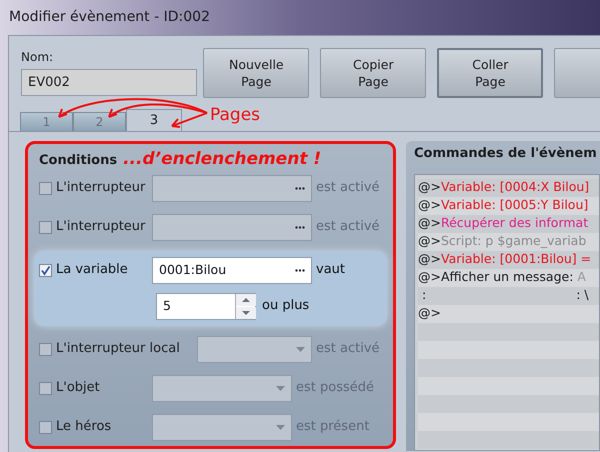 Image resolution: width=600 pixels, height=452 pixels. I want to click on condition-label: L'interrupteur local, so click(118, 349).